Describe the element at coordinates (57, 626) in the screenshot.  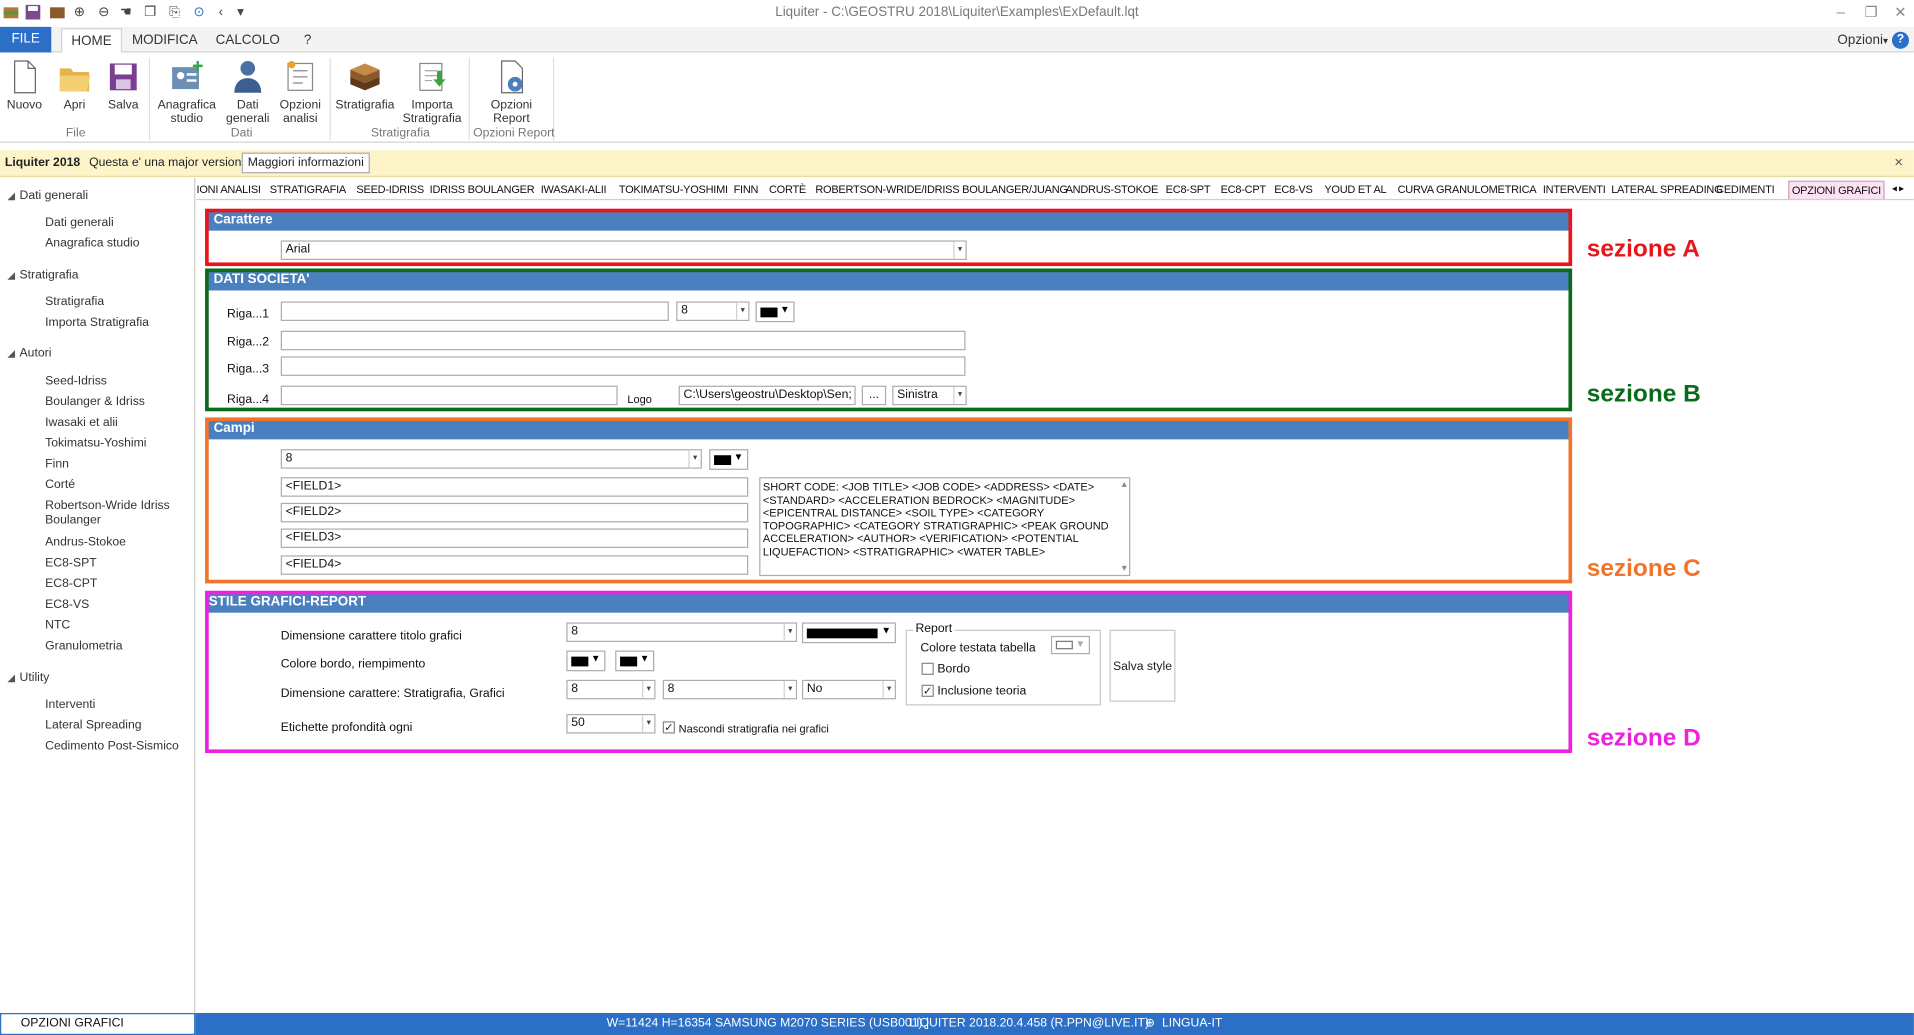
I see `nav-item-ntc: NTC` at that location.